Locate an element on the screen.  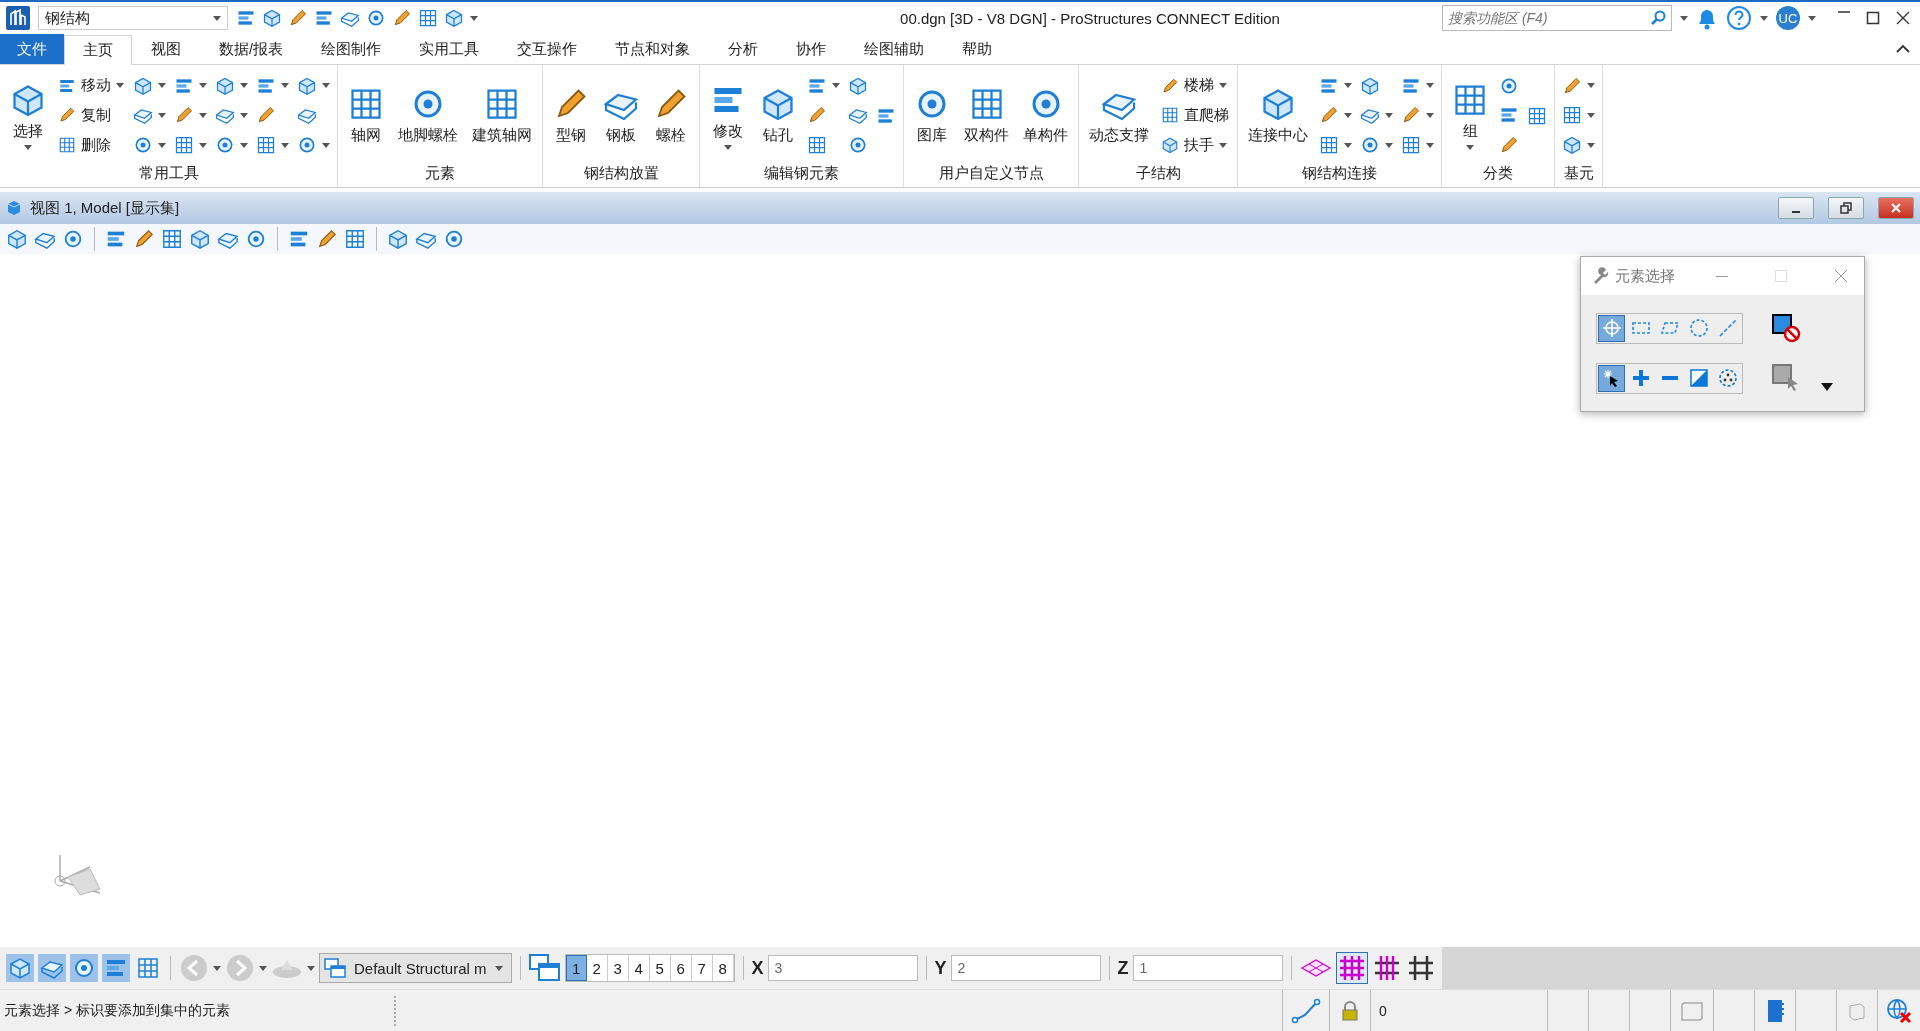
restore-button is located at coordinates (1846, 208).